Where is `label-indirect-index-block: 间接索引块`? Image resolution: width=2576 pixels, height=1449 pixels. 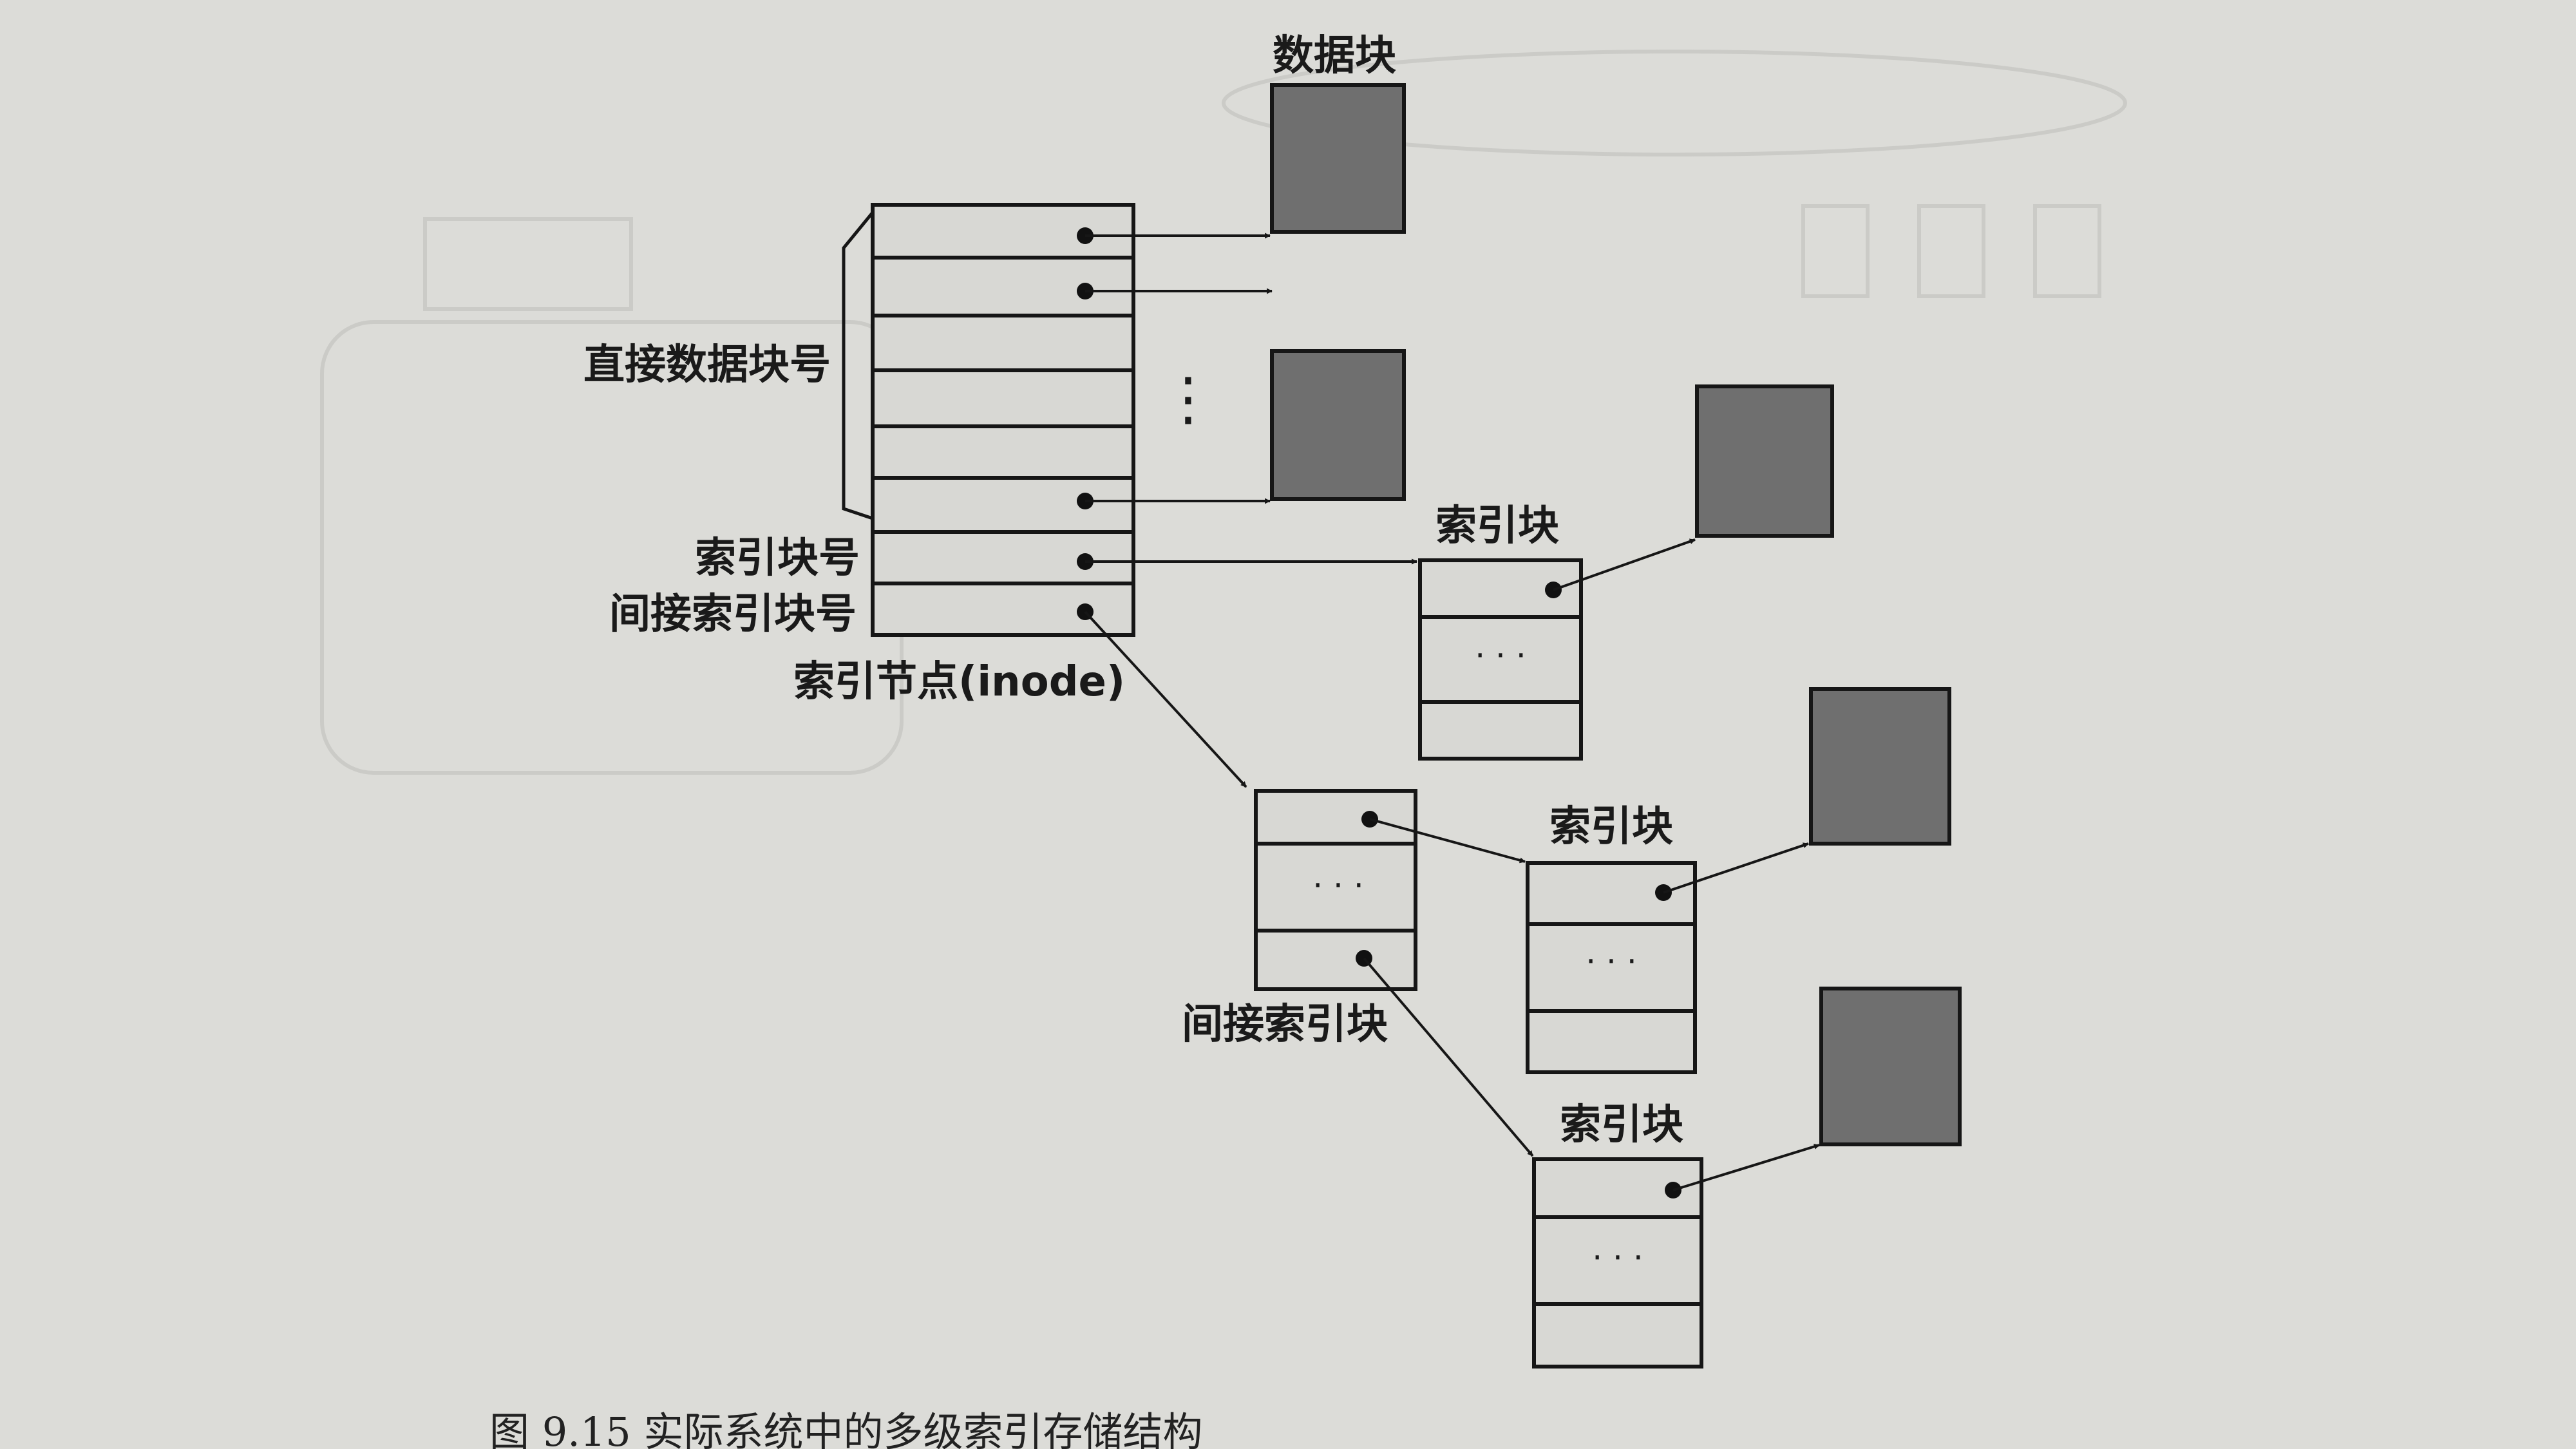
label-indirect-index-block: 间接索引块 is located at coordinates (1285, 1025).